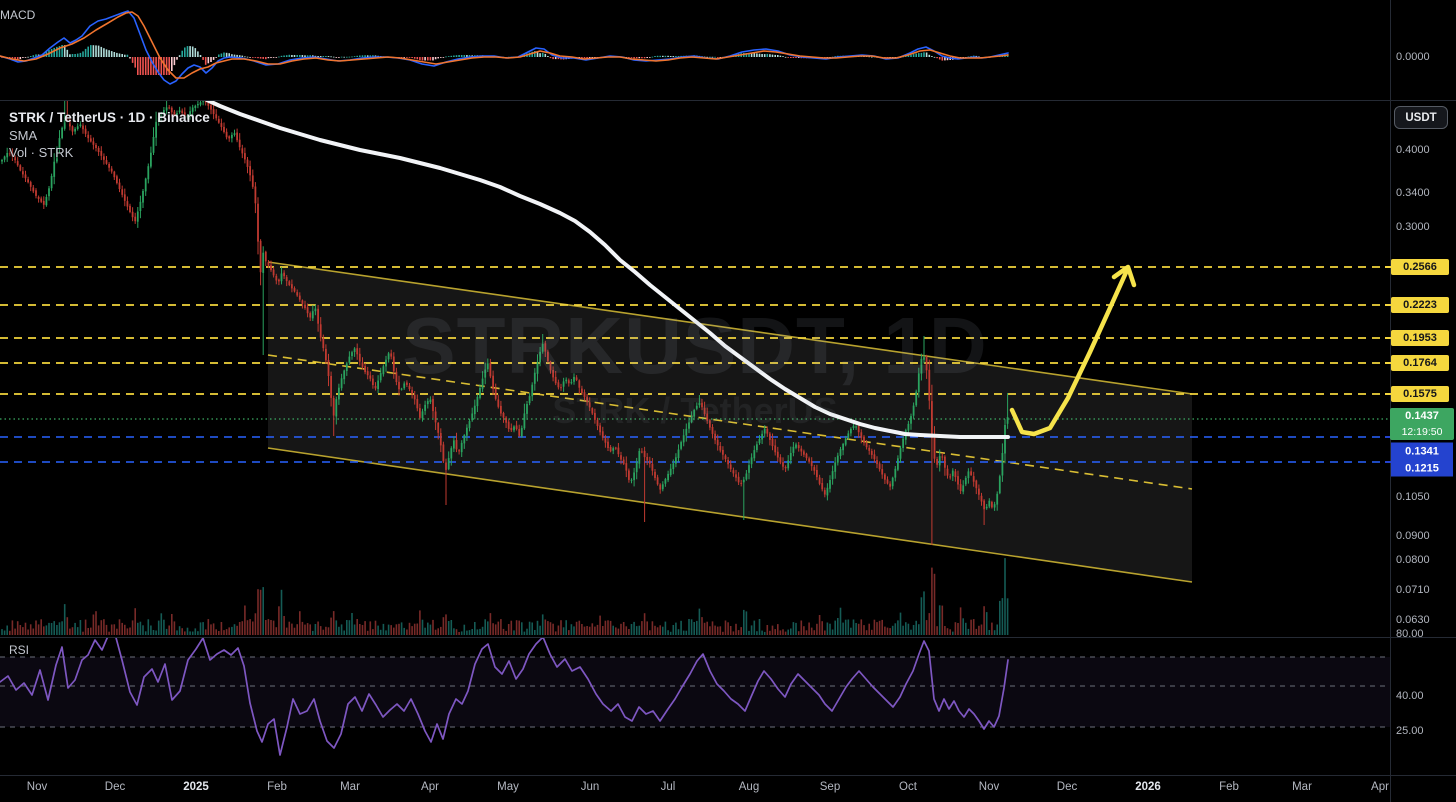 The image size is (1456, 802). Describe the element at coordinates (1413, 620) in the screenshot. I see `price-tick: 0.0630` at that location.